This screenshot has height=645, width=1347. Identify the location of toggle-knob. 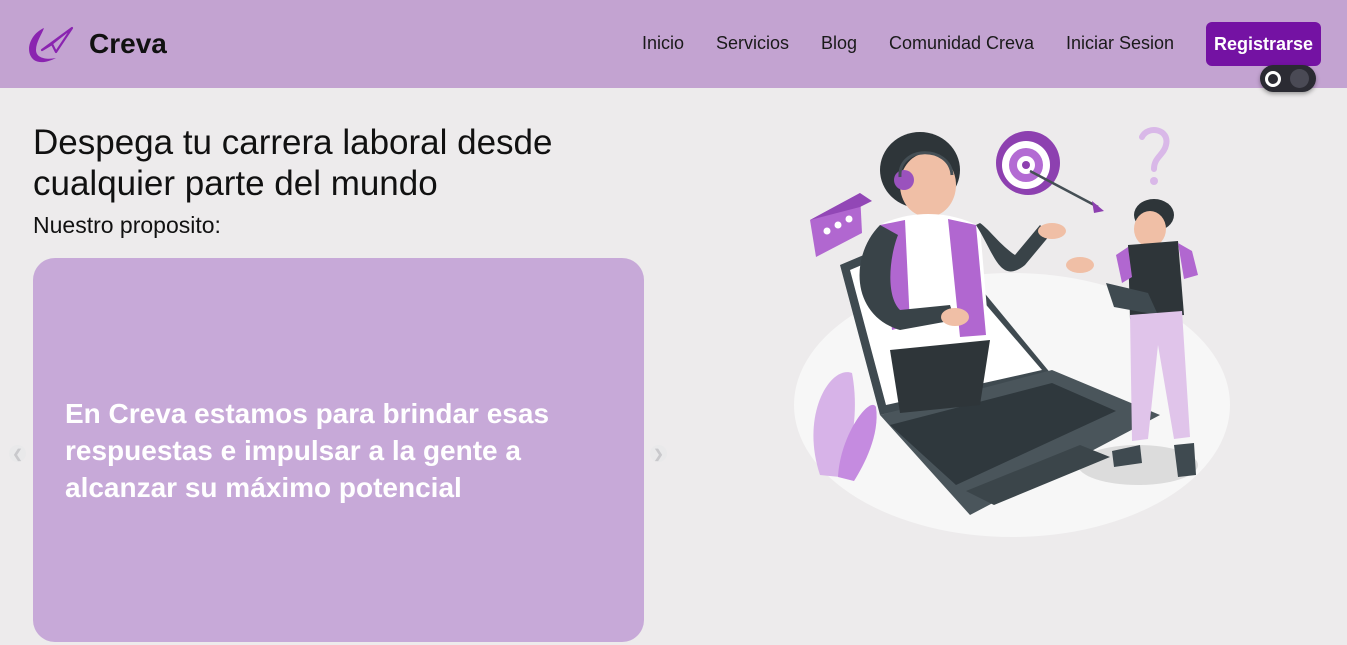
(1299, 78).